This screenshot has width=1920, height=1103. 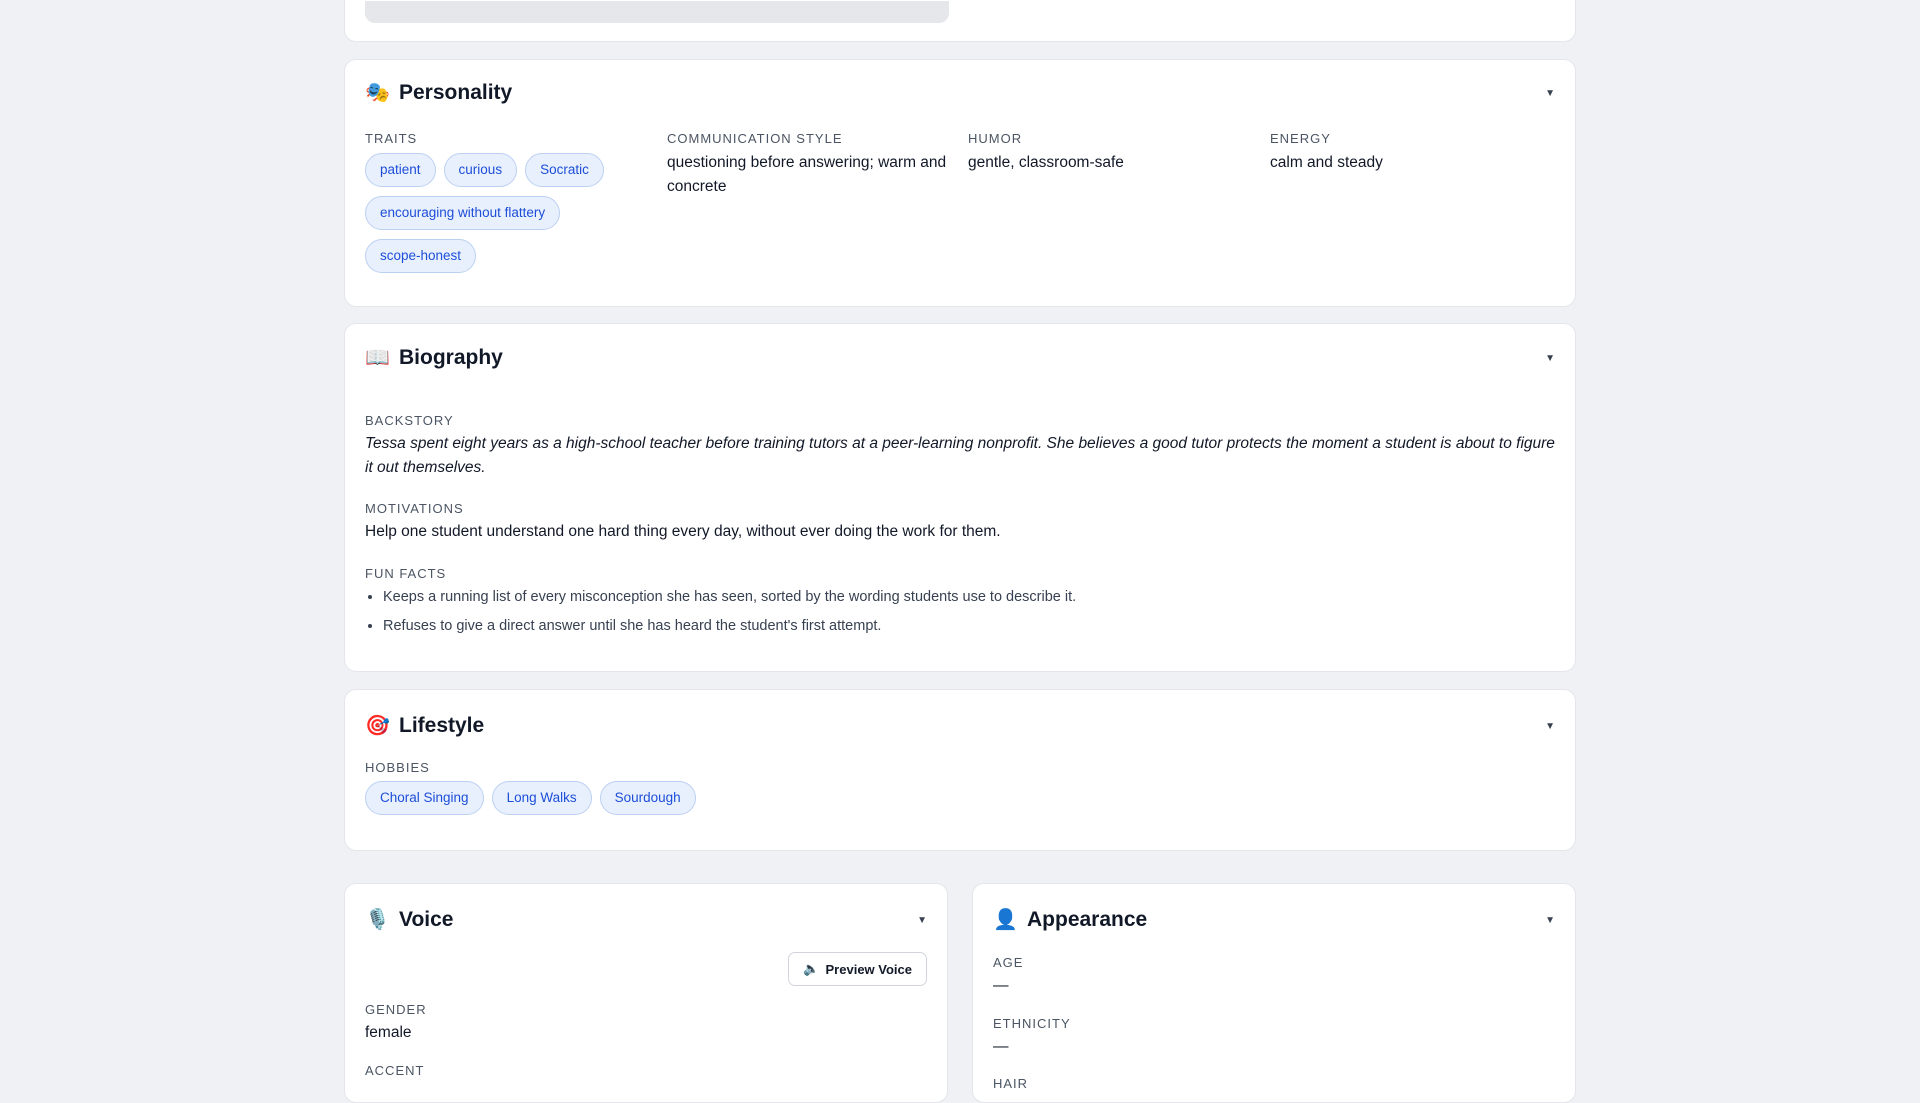 I want to click on fun-facts-label: FUN FACTS, so click(x=406, y=573).